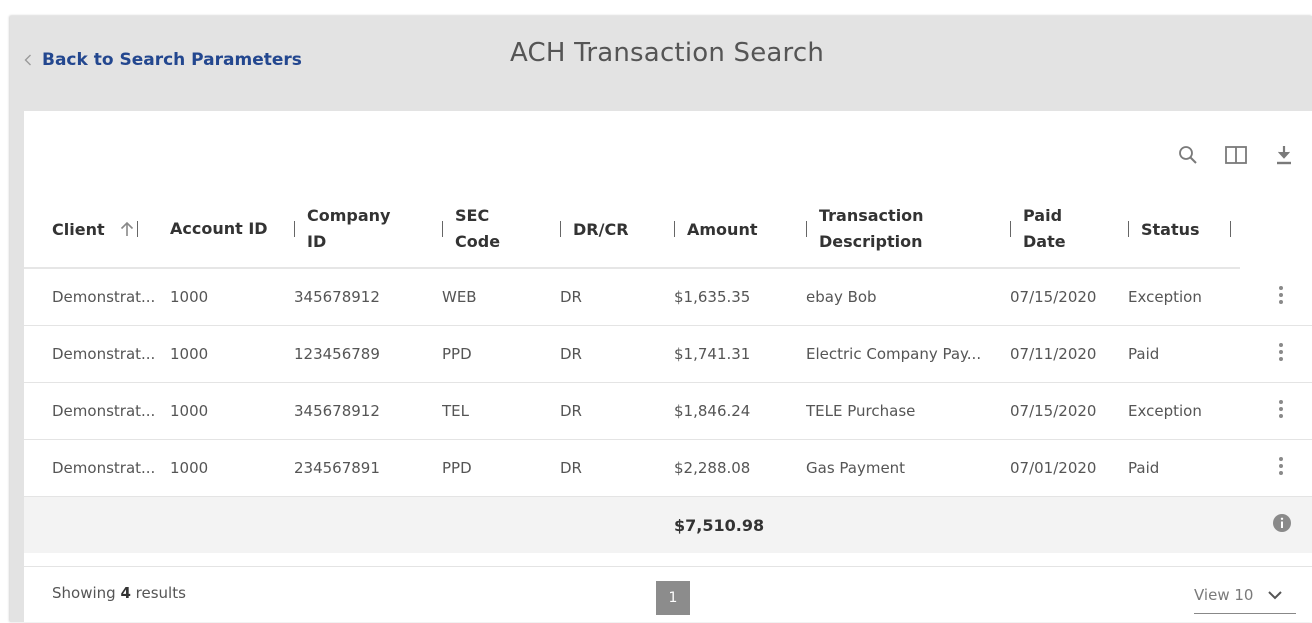  What do you see at coordinates (368, 230) in the screenshot?
I see `column-header-company-id: Company ID` at bounding box center [368, 230].